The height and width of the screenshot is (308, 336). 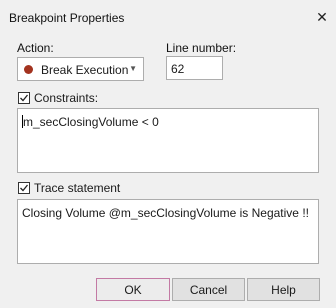 What do you see at coordinates (133, 68) in the screenshot?
I see `chevron-down-icon: ▼` at bounding box center [133, 68].